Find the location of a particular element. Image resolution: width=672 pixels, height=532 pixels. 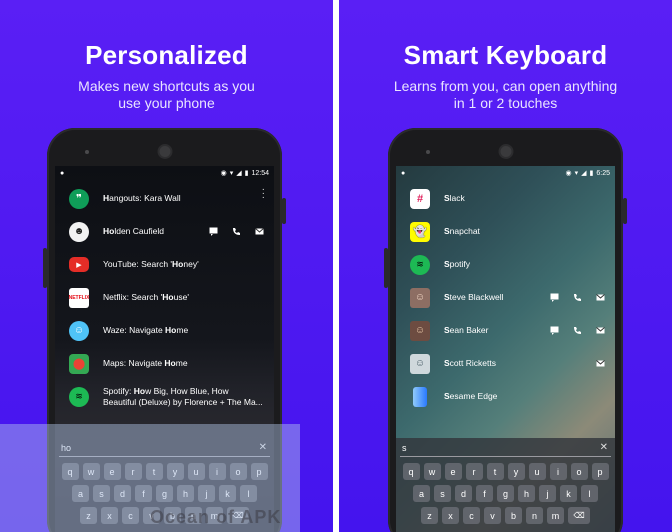

key: x is located at coordinates (450, 515).